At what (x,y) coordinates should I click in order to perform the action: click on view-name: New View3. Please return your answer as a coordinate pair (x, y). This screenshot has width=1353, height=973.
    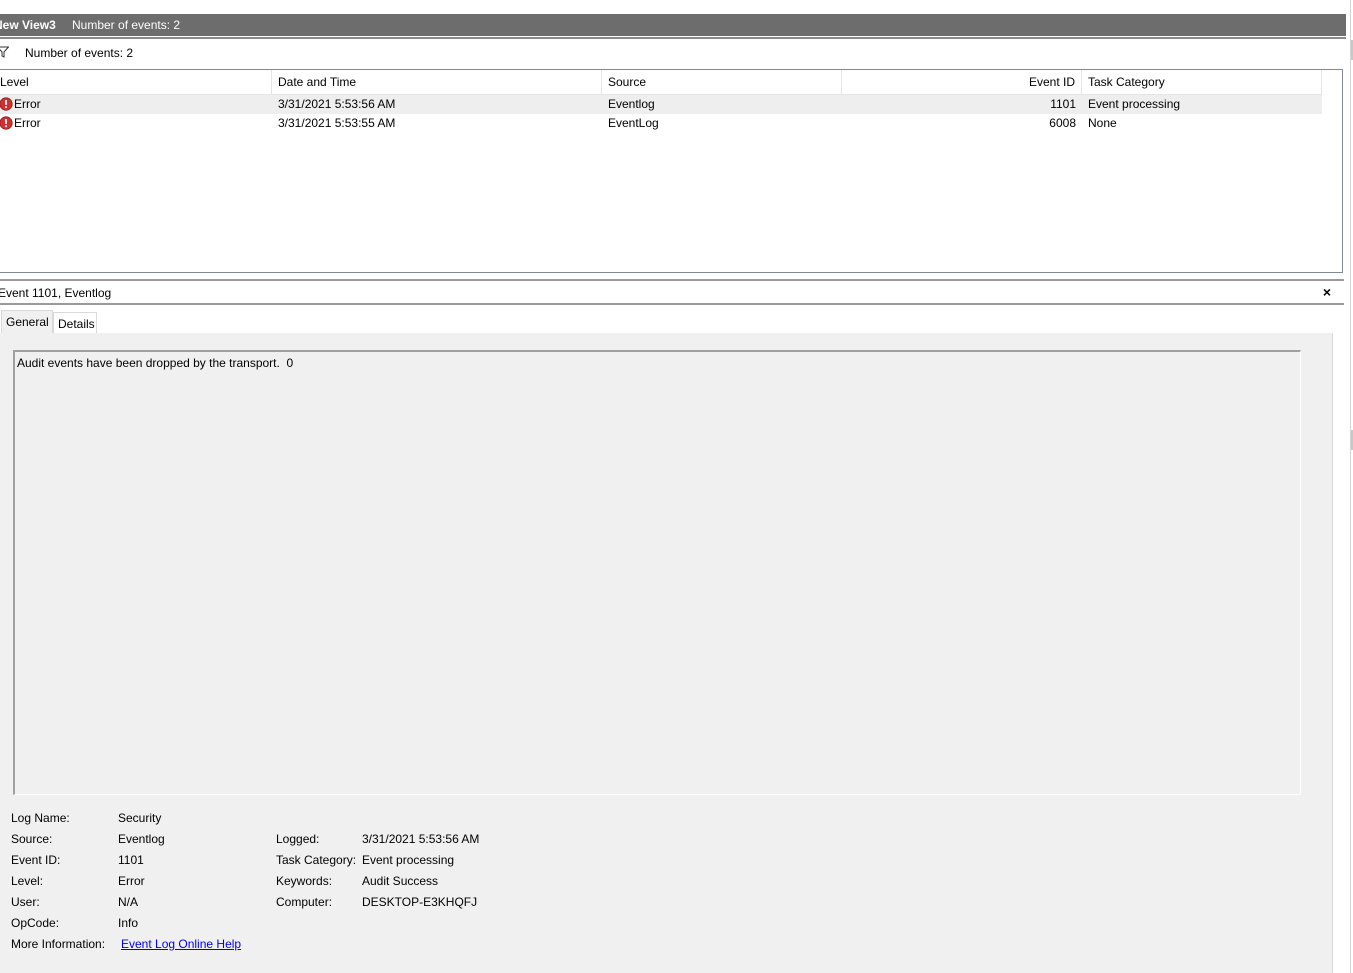
    Looking at the image, I should click on (28, 25).